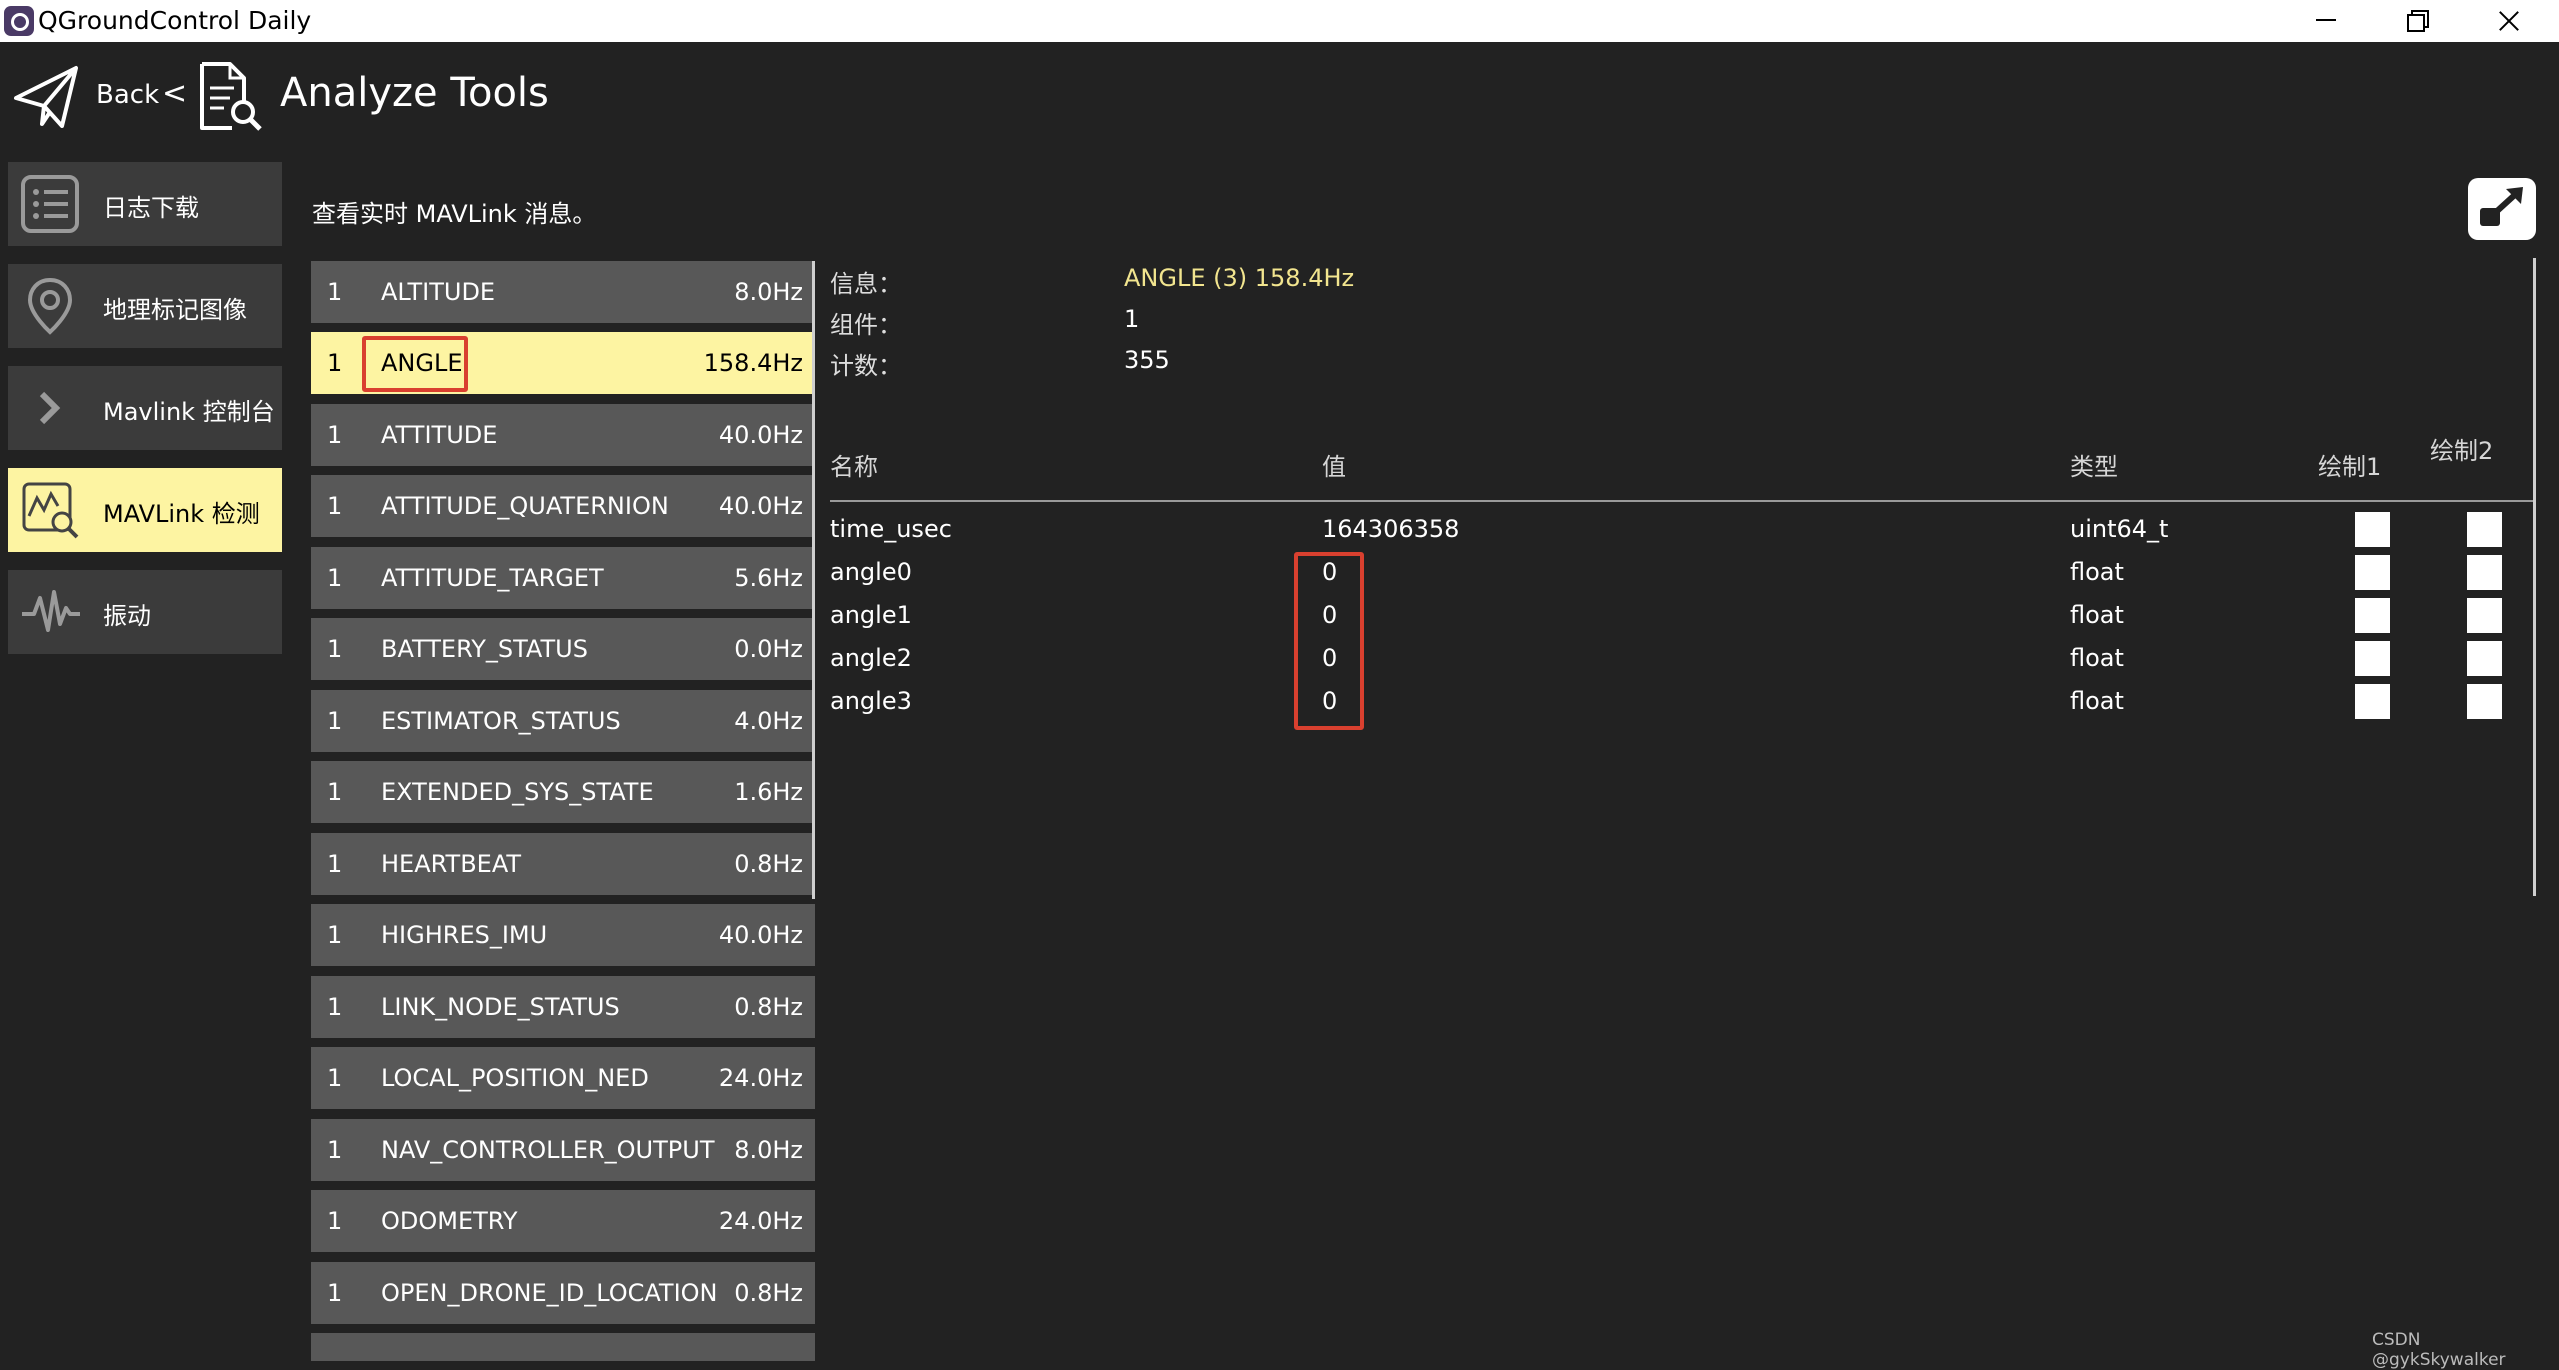 The height and width of the screenshot is (1370, 2559). What do you see at coordinates (768, 721) in the screenshot?
I see `message-rate: 4.0Hz` at bounding box center [768, 721].